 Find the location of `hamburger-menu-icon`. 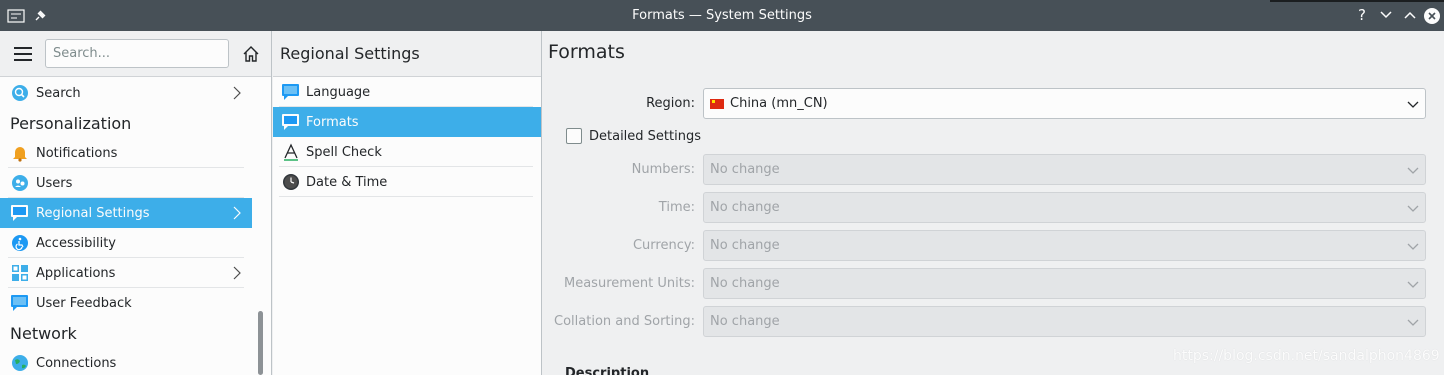

hamburger-menu-icon is located at coordinates (23, 54).